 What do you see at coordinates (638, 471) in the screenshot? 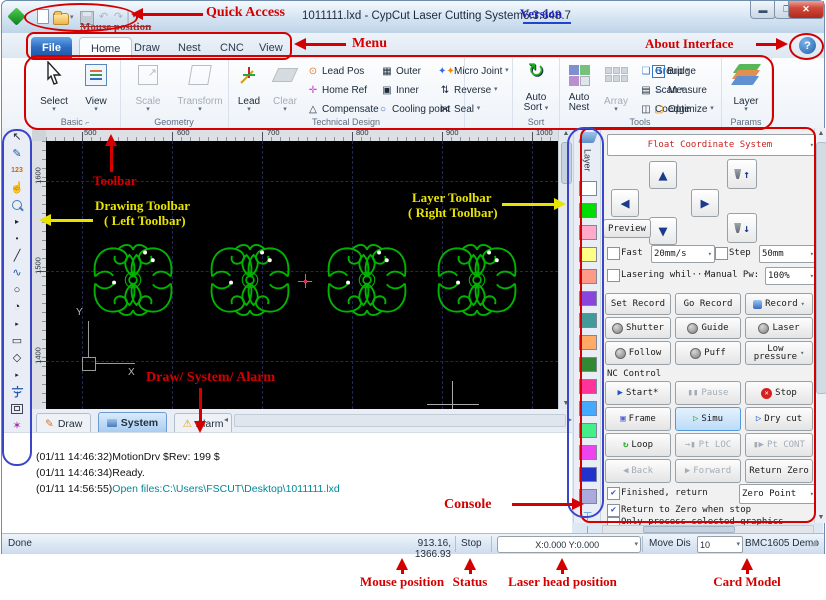
I see `back-button: ◀ Back` at bounding box center [638, 471].